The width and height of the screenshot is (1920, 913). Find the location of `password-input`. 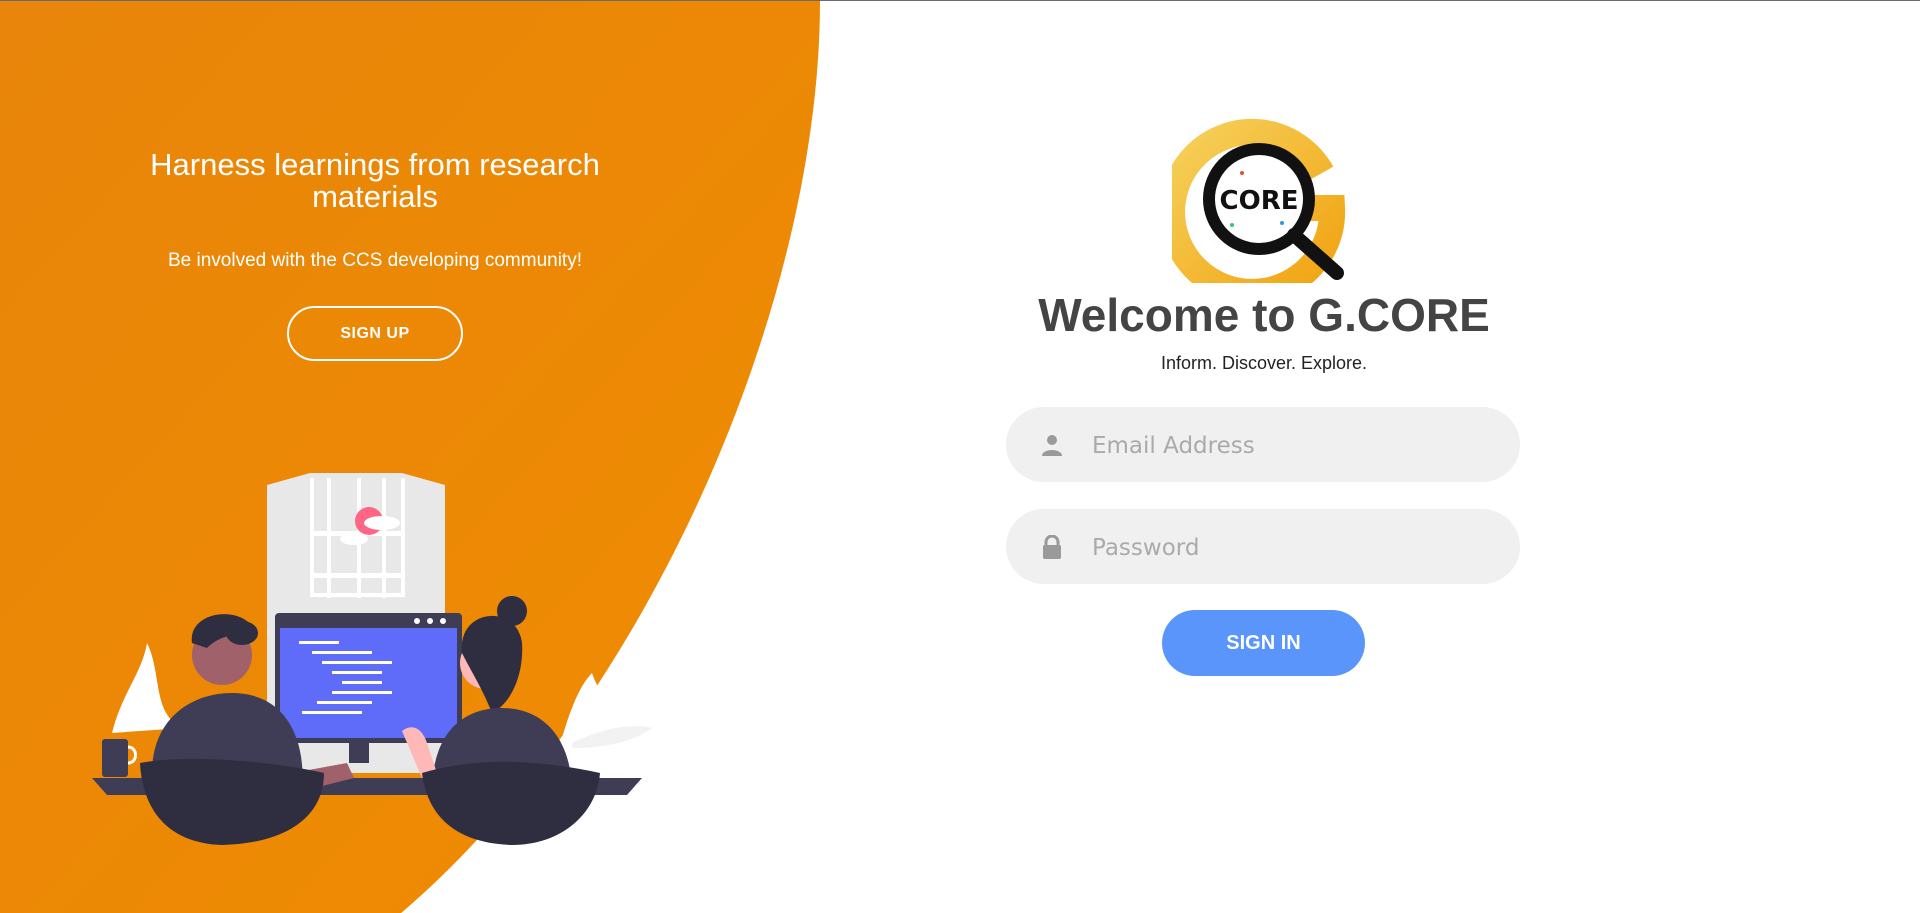

password-input is located at coordinates (1292, 547).